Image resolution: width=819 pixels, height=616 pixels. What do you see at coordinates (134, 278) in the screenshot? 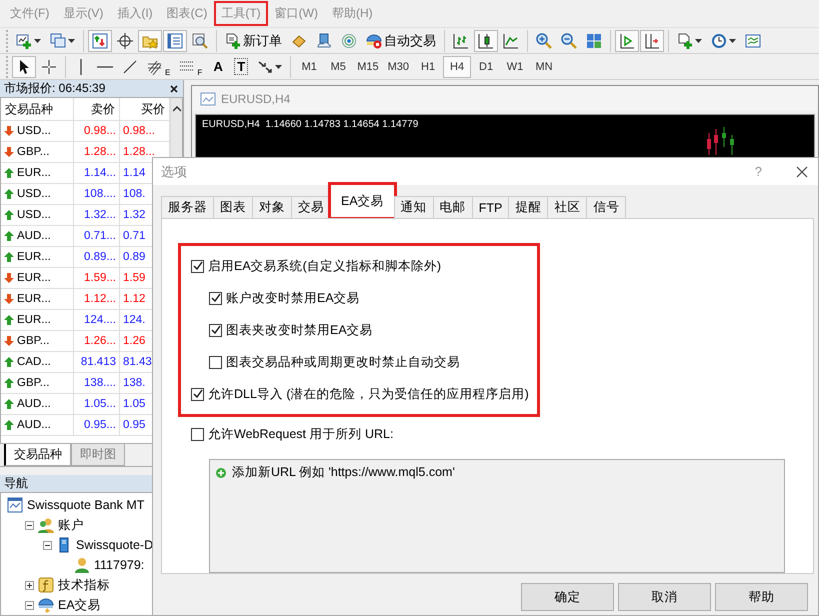
I see `ask-price: 1.59` at bounding box center [134, 278].